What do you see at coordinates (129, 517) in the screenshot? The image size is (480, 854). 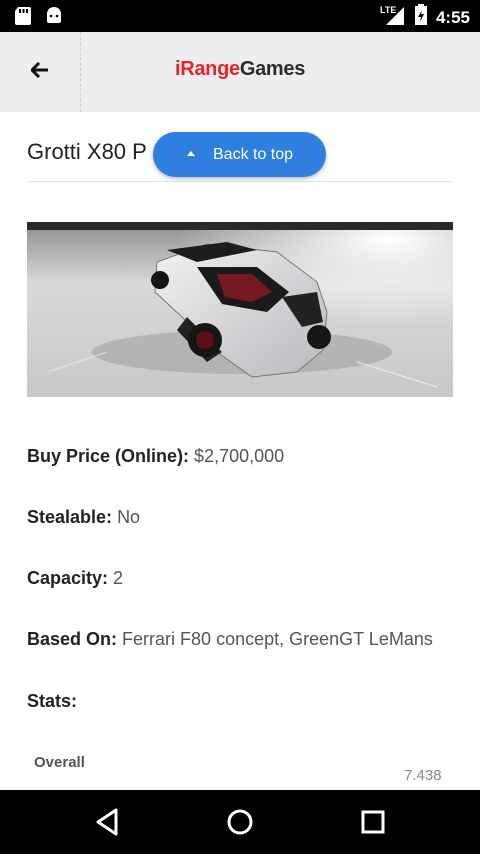 I see `detail-value: No` at bounding box center [129, 517].